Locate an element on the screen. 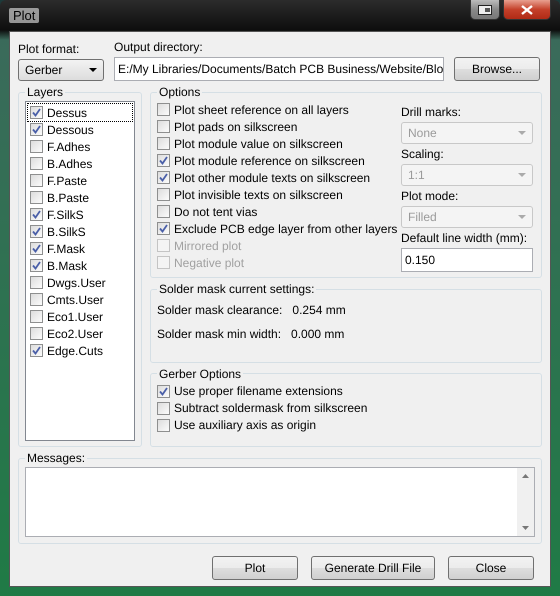 The width and height of the screenshot is (560, 596). layer-label: F.Mask is located at coordinates (66, 249).